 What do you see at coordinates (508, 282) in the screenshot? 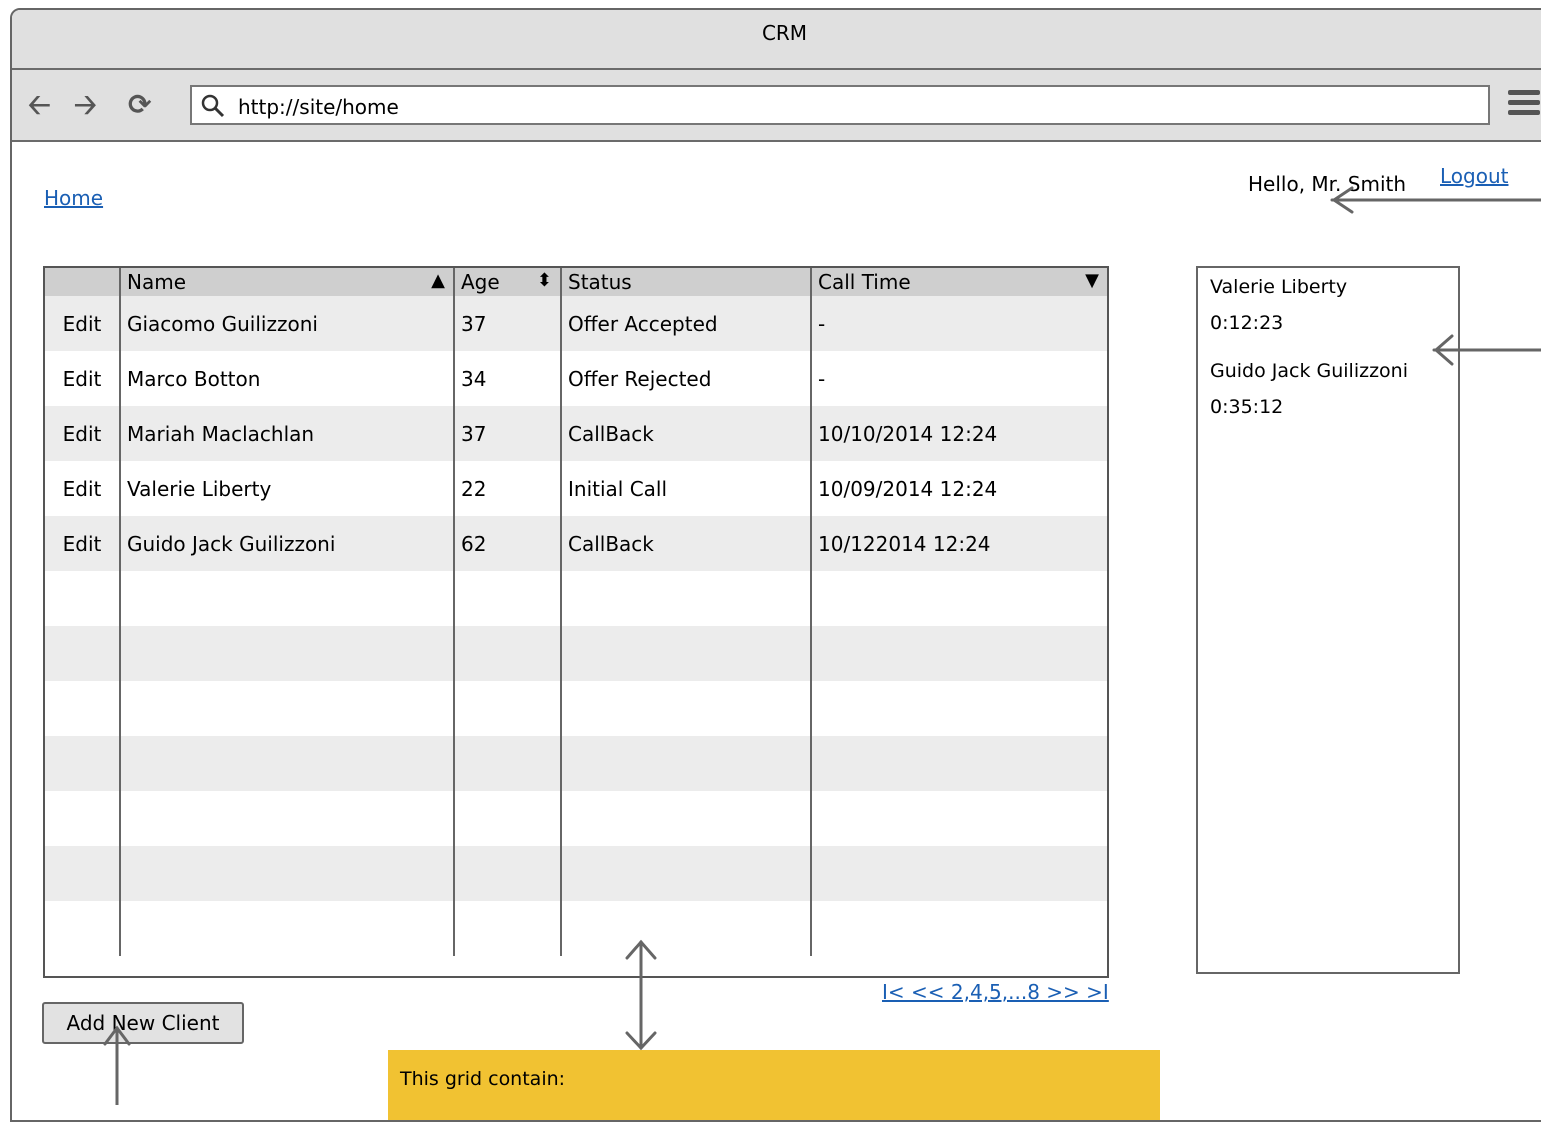
I see `header-age: Age ⬍` at bounding box center [508, 282].